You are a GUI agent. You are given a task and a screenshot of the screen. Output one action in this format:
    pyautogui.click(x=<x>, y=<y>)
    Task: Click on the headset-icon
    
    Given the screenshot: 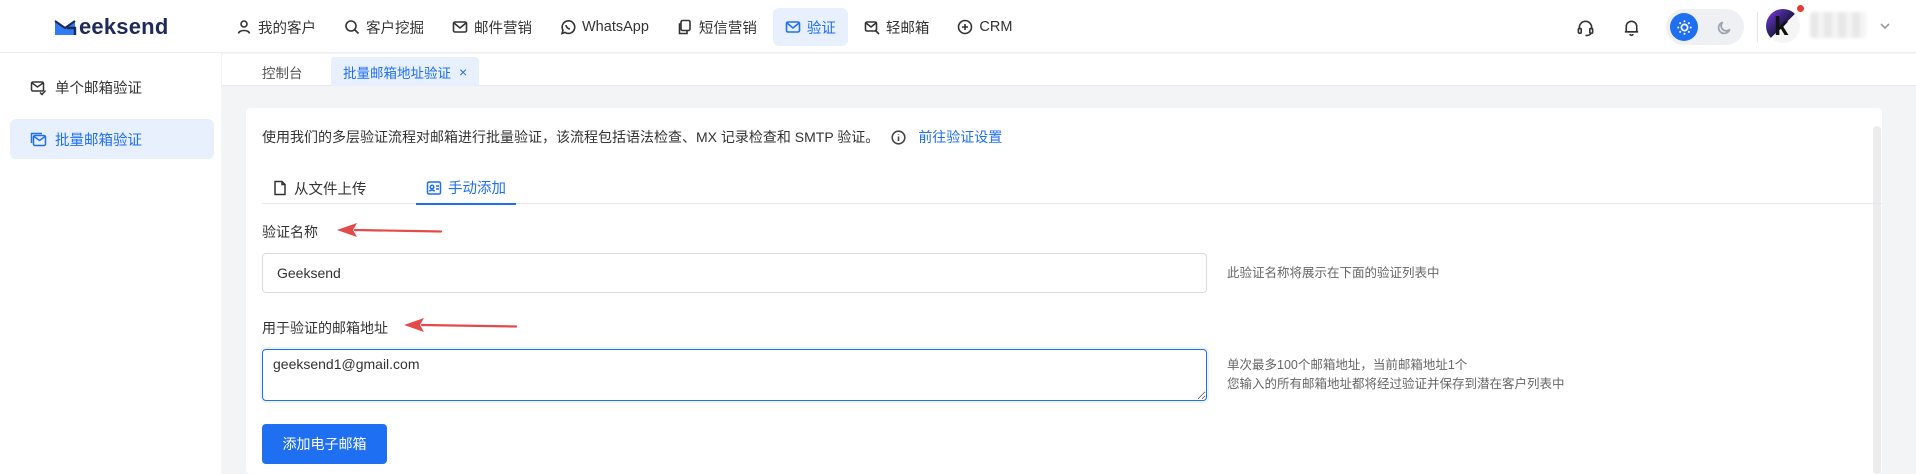 What is the action you would take?
    pyautogui.click(x=1585, y=28)
    